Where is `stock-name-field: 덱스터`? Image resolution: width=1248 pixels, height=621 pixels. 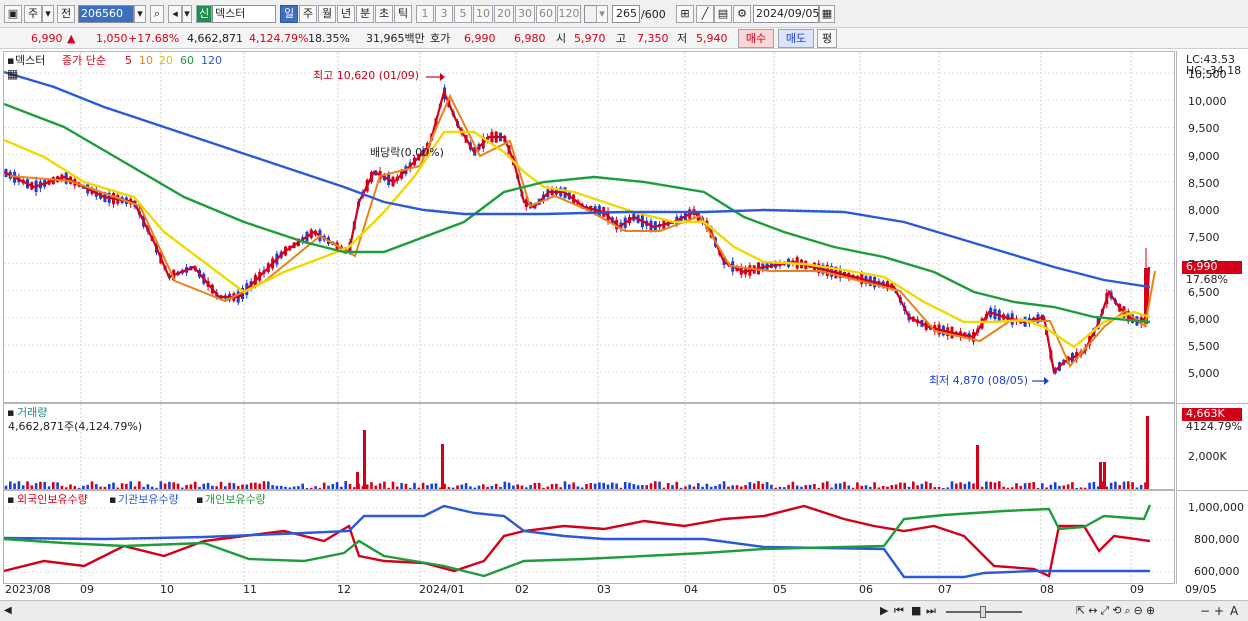
stock-name-field: 덱스터 is located at coordinates (244, 14).